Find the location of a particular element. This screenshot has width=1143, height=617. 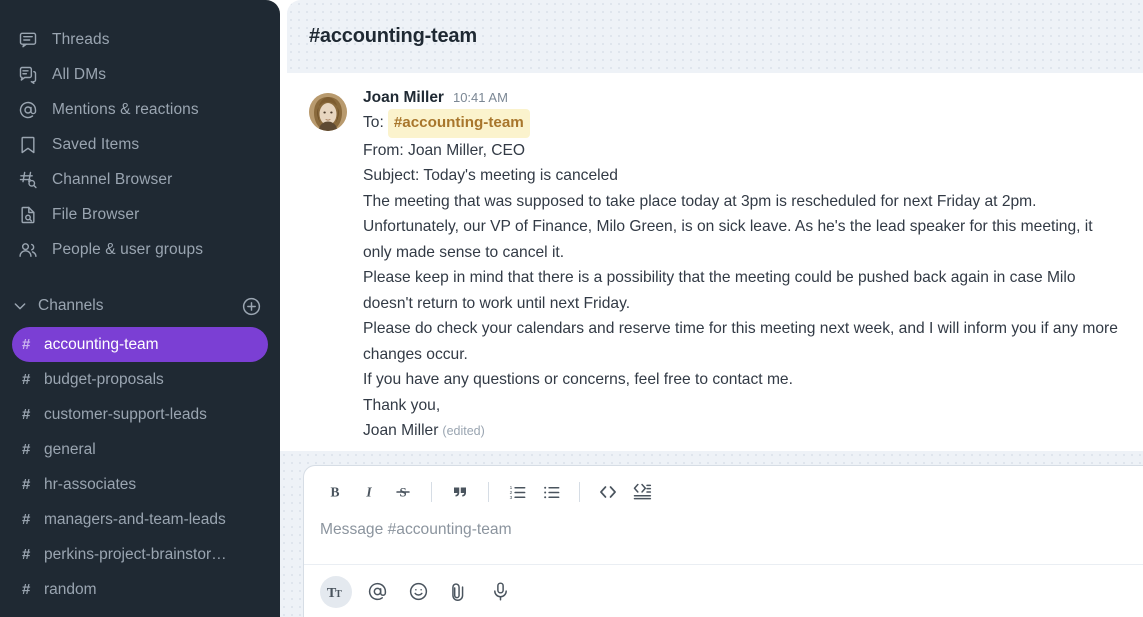

sidebar-channel-hr-associates: # hr-associates is located at coordinates (140, 484).